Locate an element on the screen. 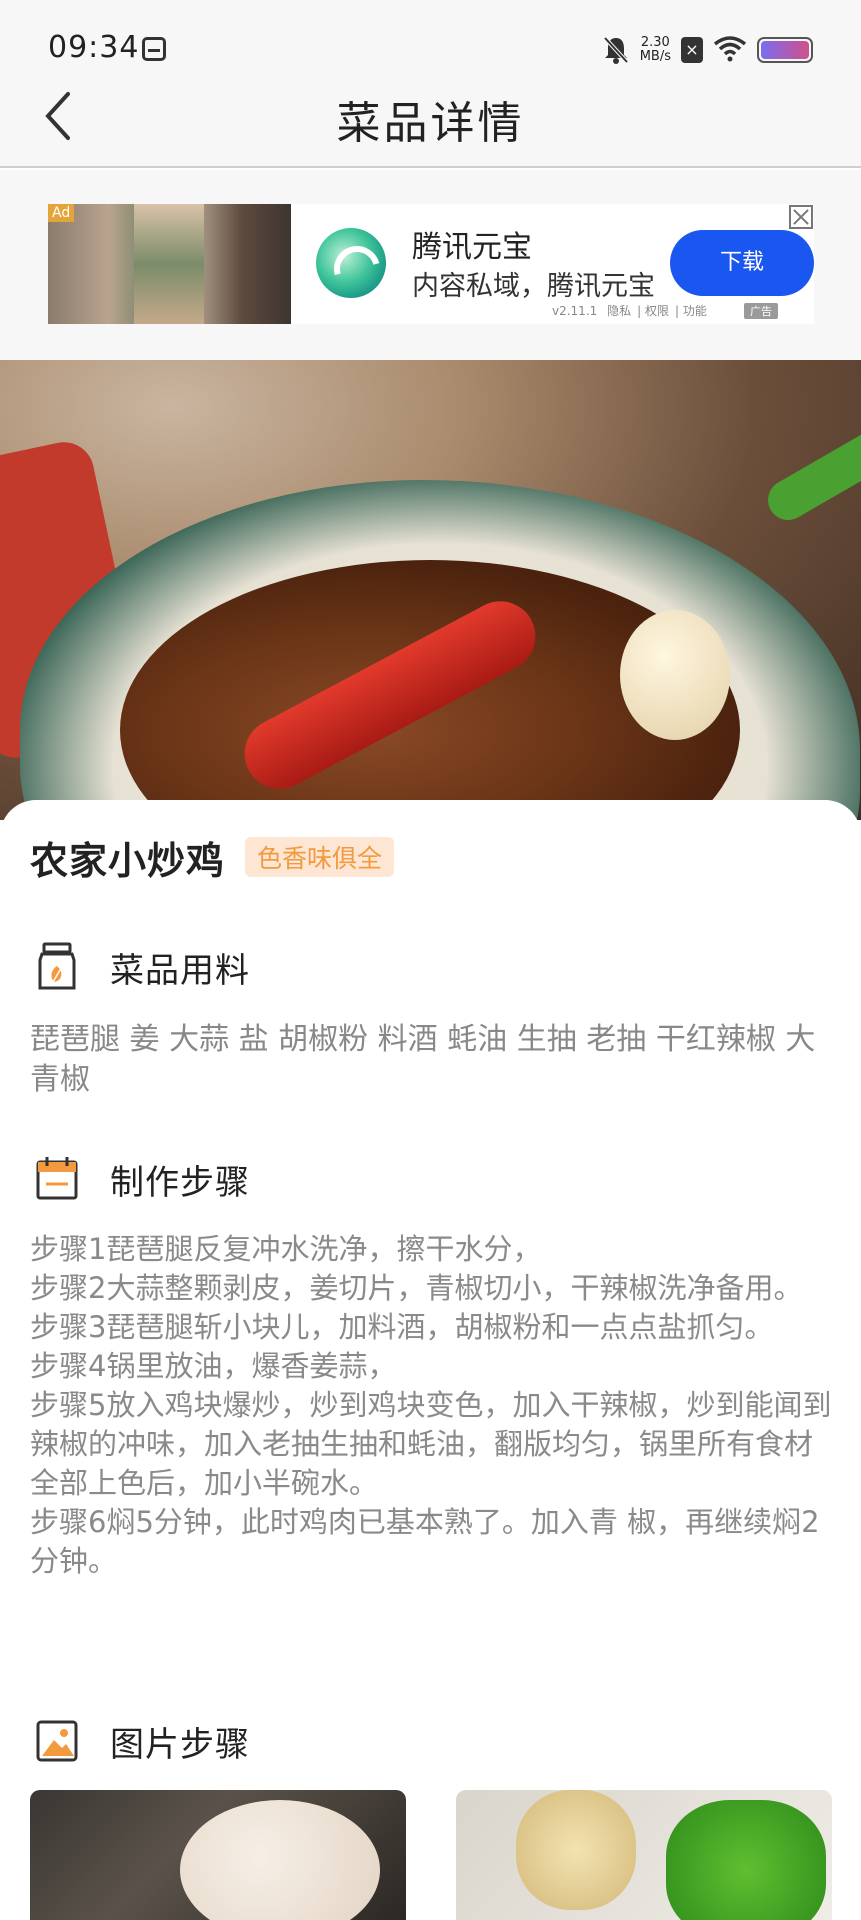 This screenshot has width=861, height=1920. notification-app-icon is located at coordinates (154, 49).